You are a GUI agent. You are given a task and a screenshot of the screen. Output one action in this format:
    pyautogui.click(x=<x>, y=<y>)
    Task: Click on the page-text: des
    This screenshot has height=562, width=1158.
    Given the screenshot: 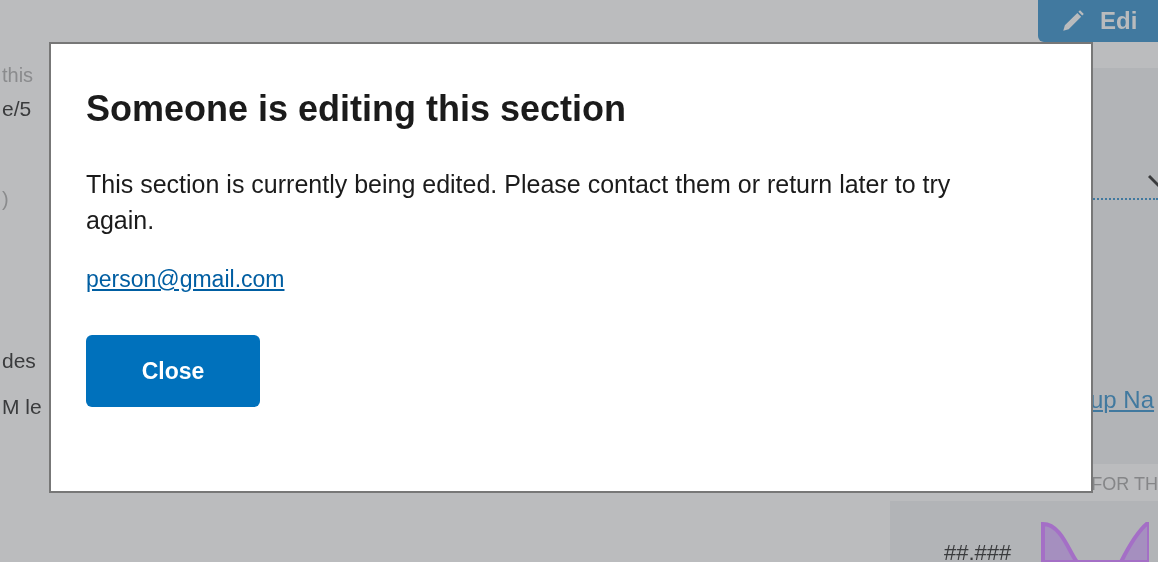 What is the action you would take?
    pyautogui.click(x=19, y=361)
    